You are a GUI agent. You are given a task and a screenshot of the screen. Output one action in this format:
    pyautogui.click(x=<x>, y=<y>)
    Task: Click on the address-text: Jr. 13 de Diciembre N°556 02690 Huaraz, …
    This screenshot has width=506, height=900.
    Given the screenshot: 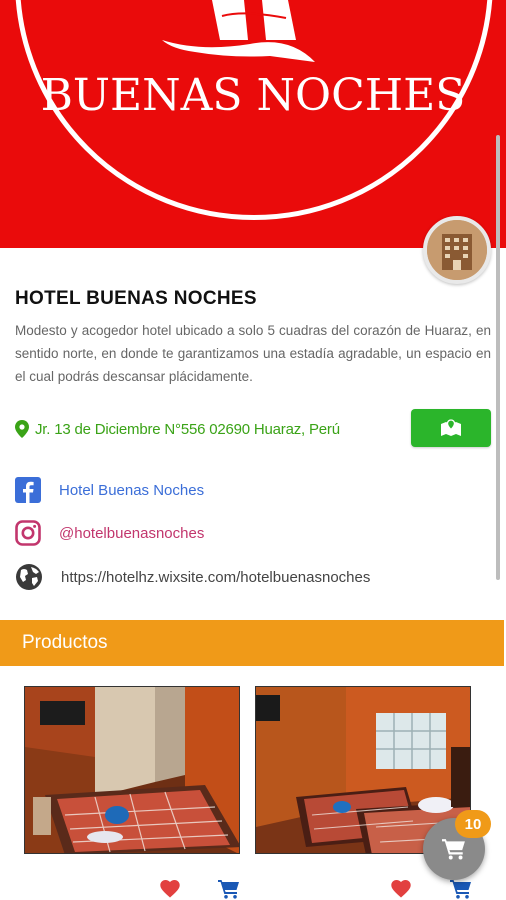 What is the action you would take?
    pyautogui.click(x=187, y=429)
    